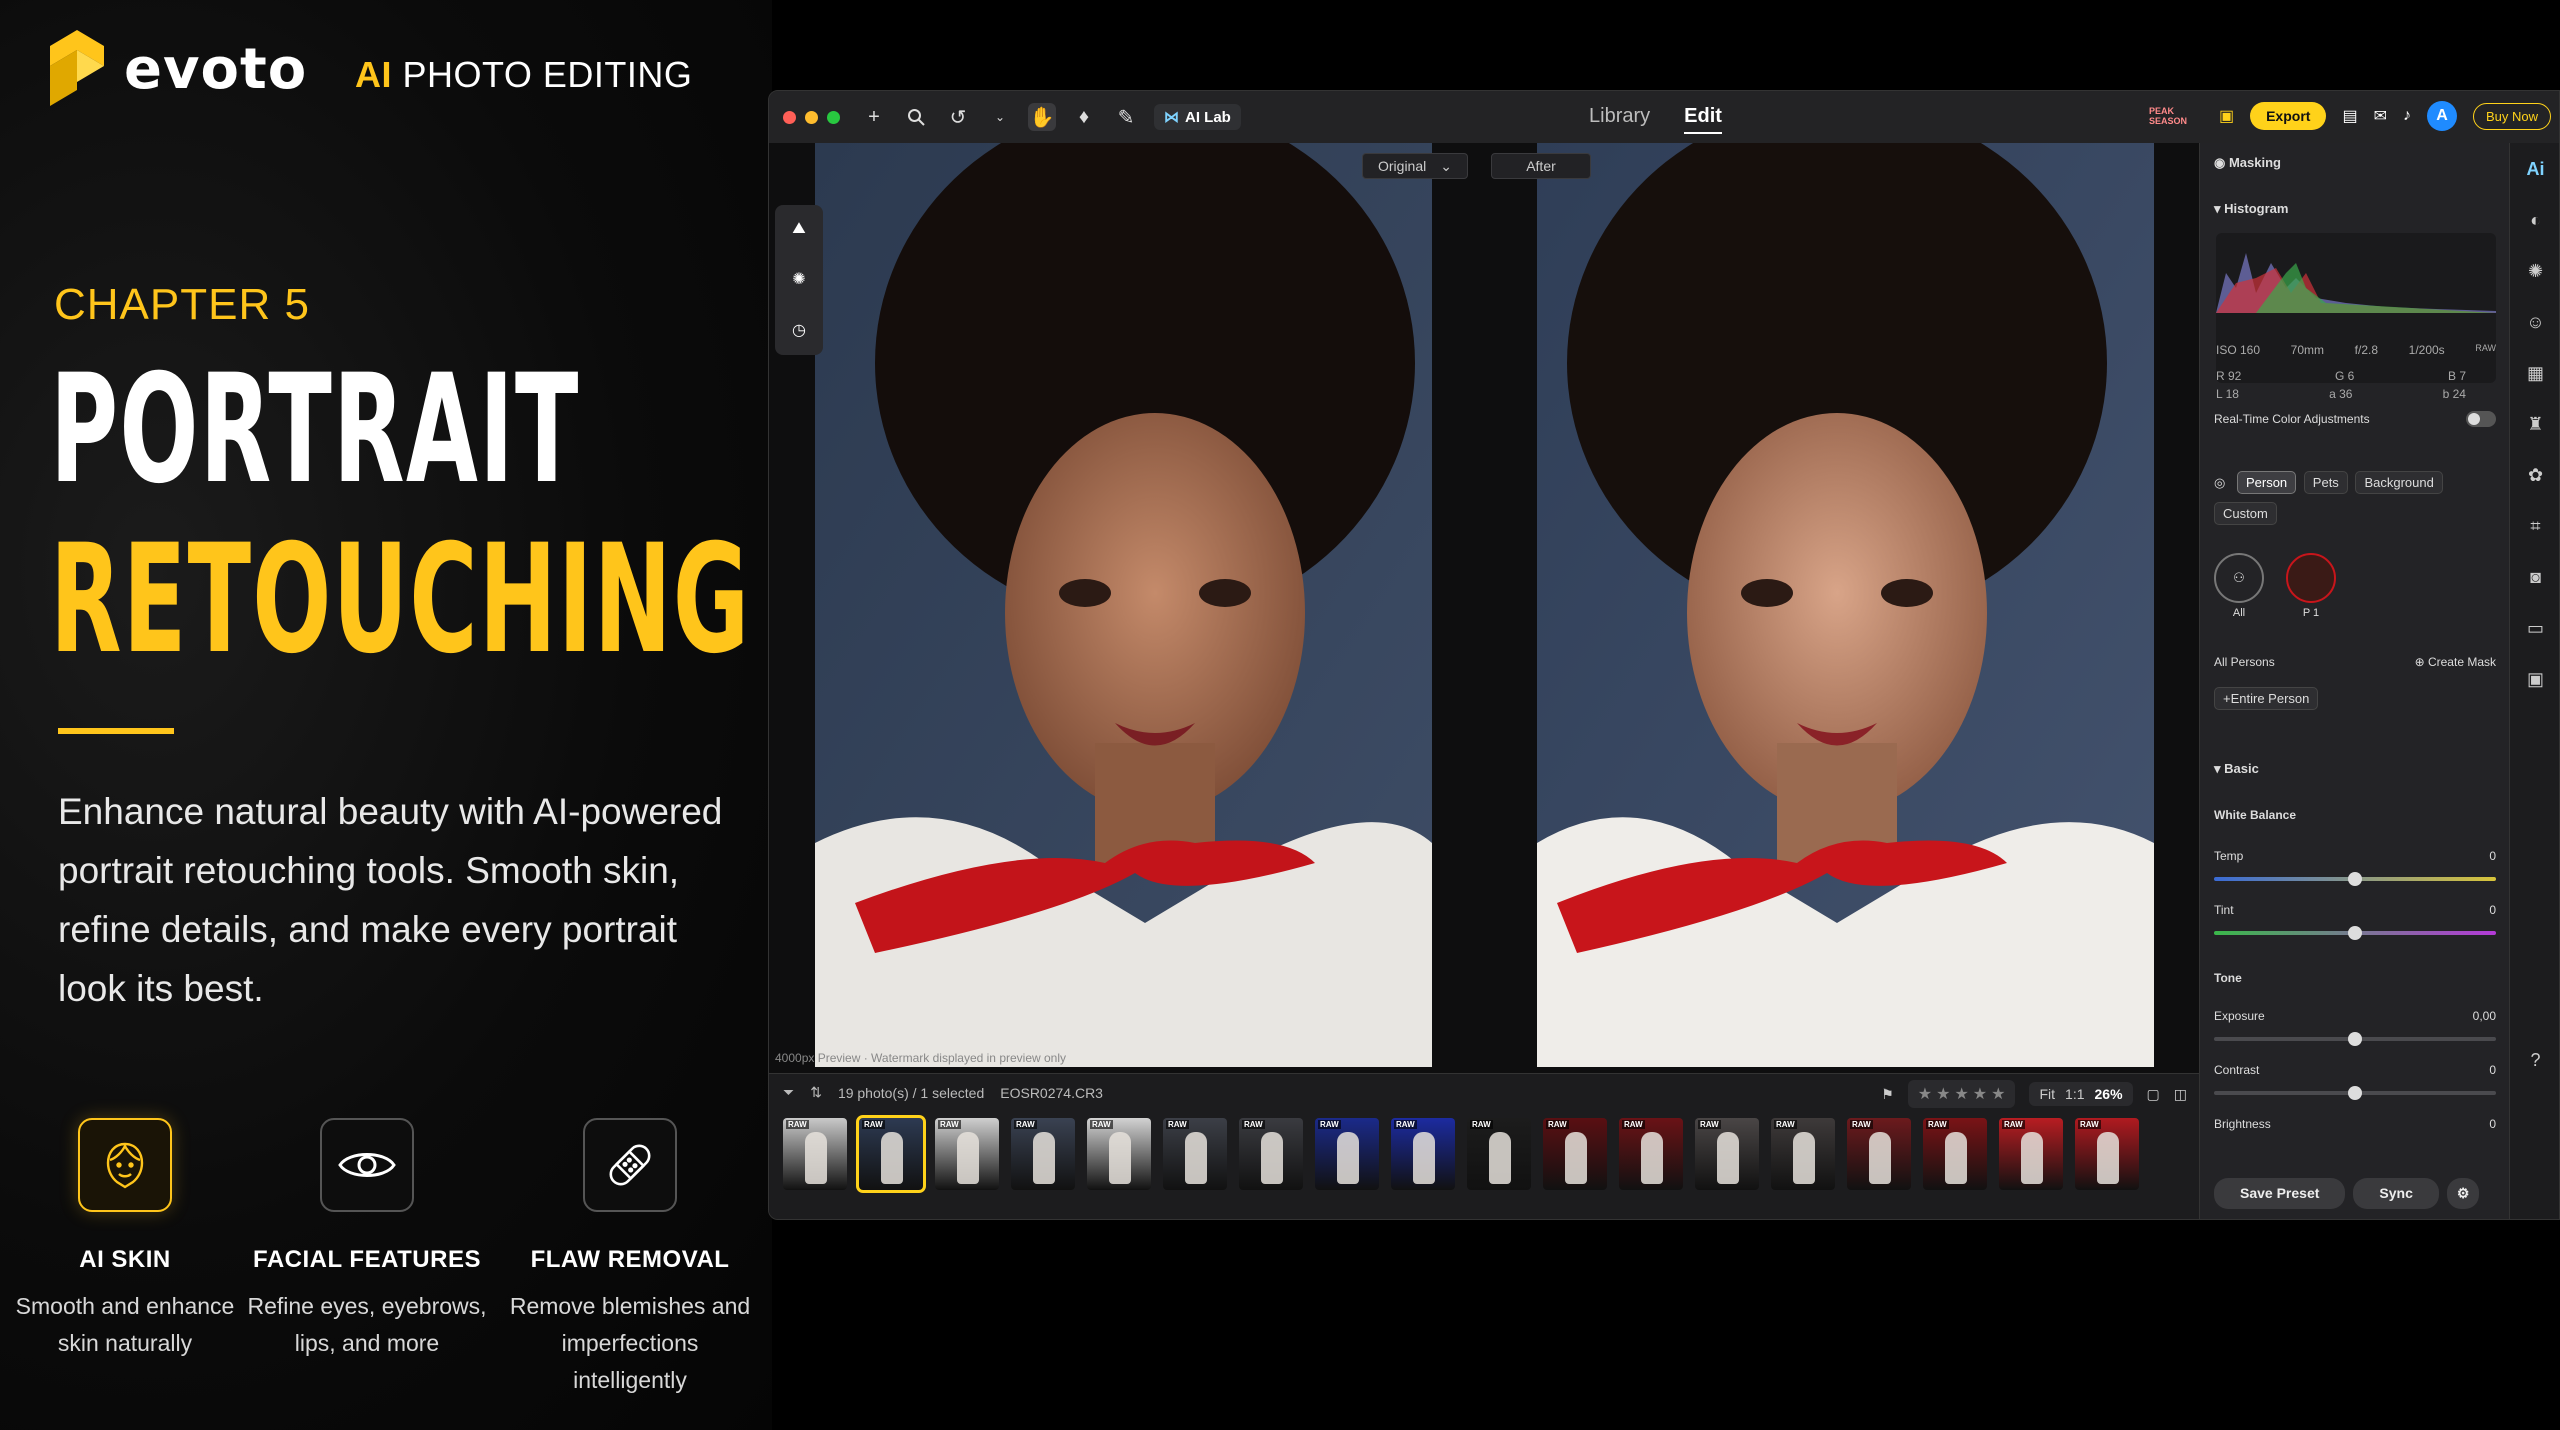 The height and width of the screenshot is (1430, 2560). Describe the element at coordinates (816, 1092) in the screenshot. I see `sort-icon: ⇅` at that location.